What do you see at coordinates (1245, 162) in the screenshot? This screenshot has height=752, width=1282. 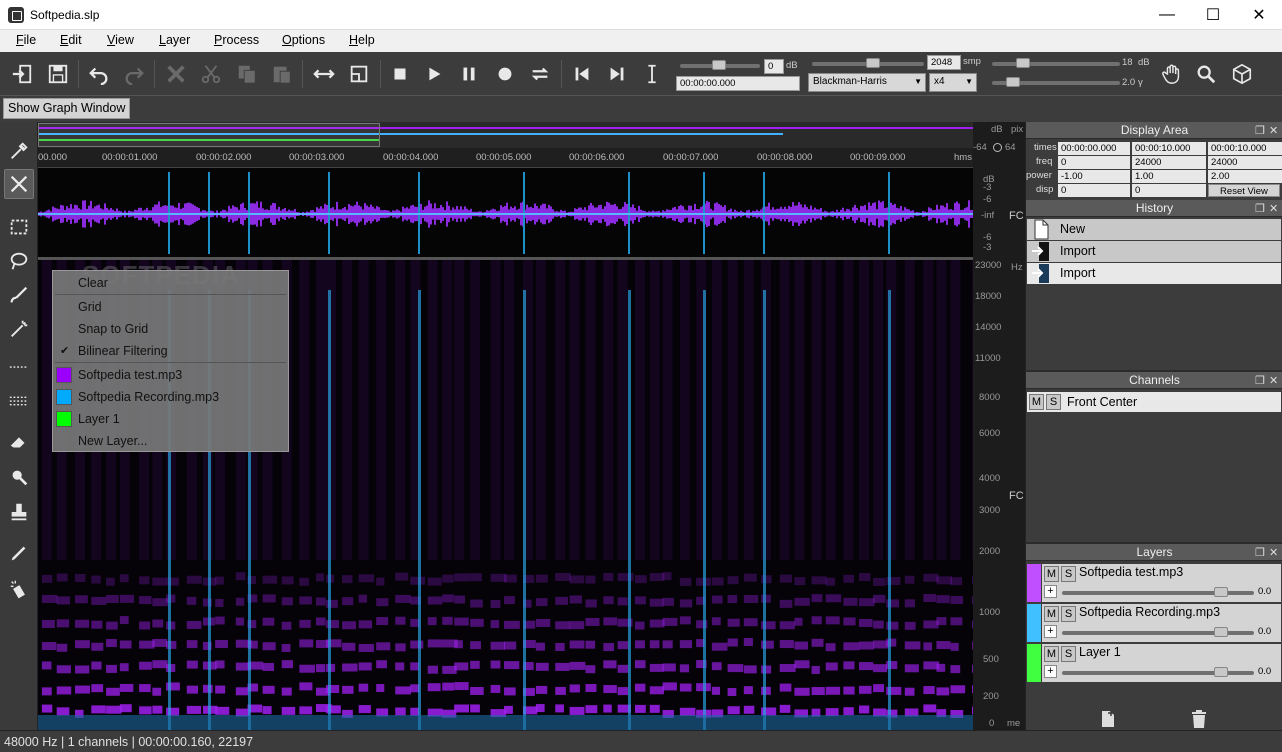 I see `freq-length-field: 24000` at bounding box center [1245, 162].